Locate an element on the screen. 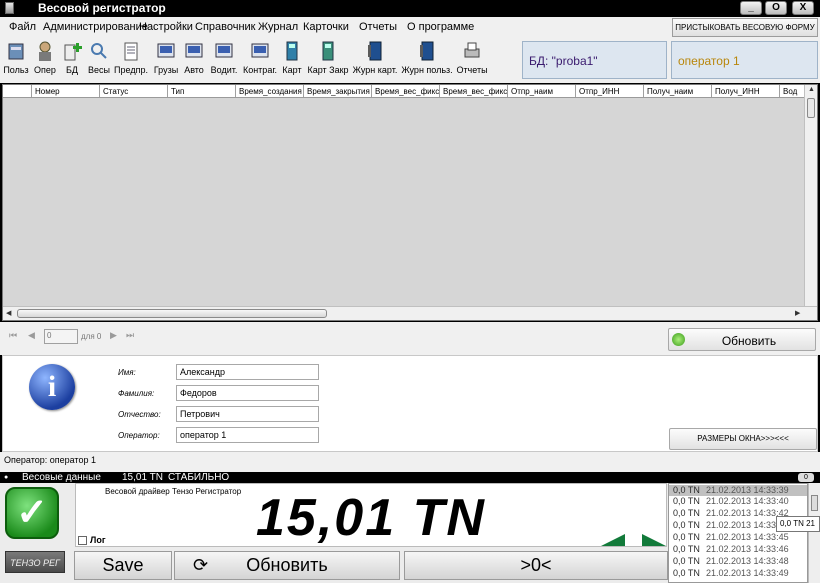 Image resolution: width=820 pixels, height=583 pixels. refresh-weight-button: ⟳ Обновить is located at coordinates (287, 565).